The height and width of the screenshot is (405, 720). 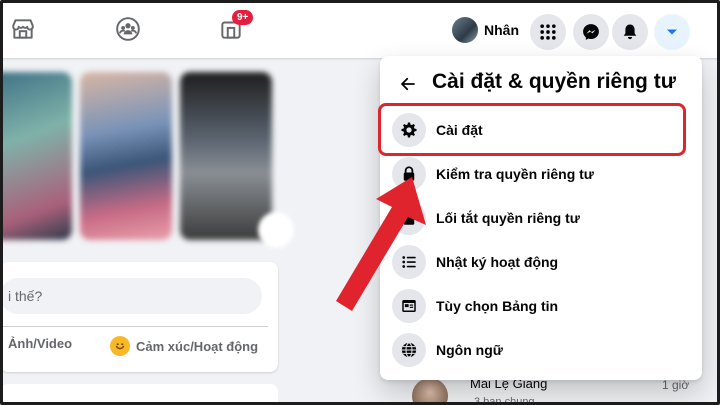 I want to click on profile-chip: Nhân, so click(x=487, y=30).